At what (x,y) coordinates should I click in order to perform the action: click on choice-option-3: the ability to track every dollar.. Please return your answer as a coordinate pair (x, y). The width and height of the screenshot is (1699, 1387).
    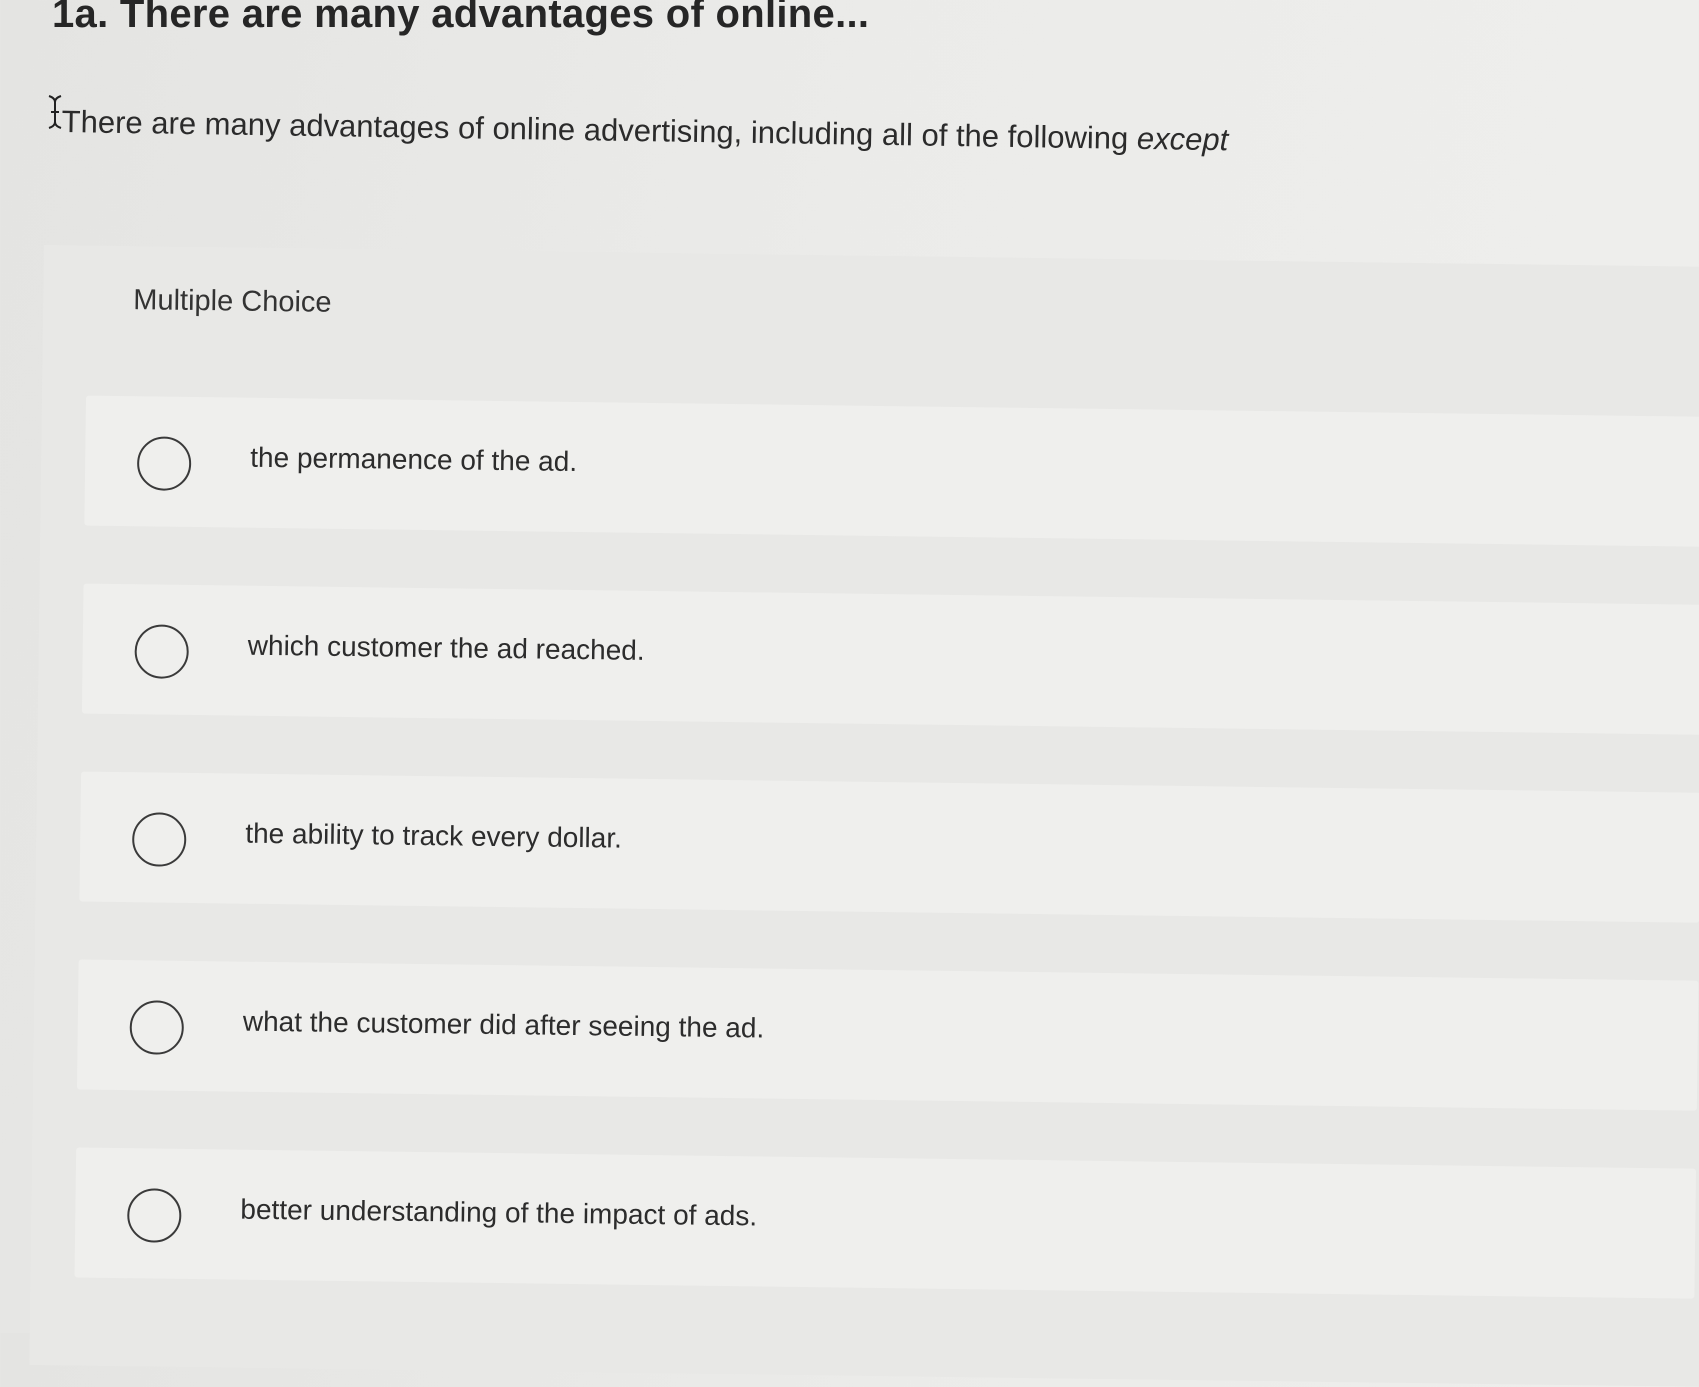
    Looking at the image, I should click on (889, 847).